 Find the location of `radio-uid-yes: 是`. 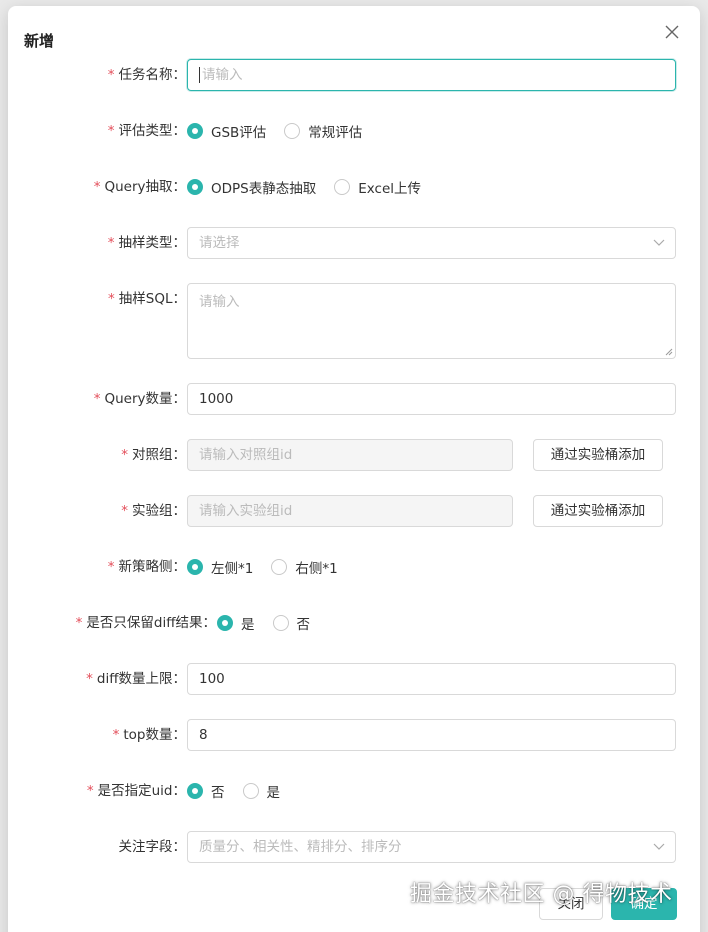

radio-uid-yes: 是 is located at coordinates (261, 791).